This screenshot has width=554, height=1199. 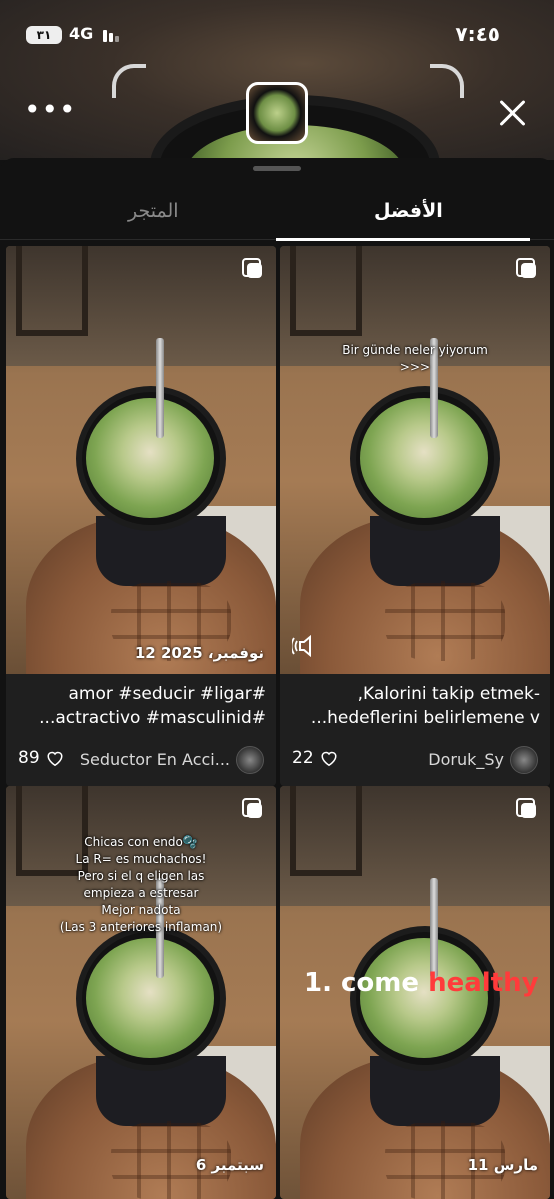 I want to click on selected-thumbnail, so click(x=277, y=113).